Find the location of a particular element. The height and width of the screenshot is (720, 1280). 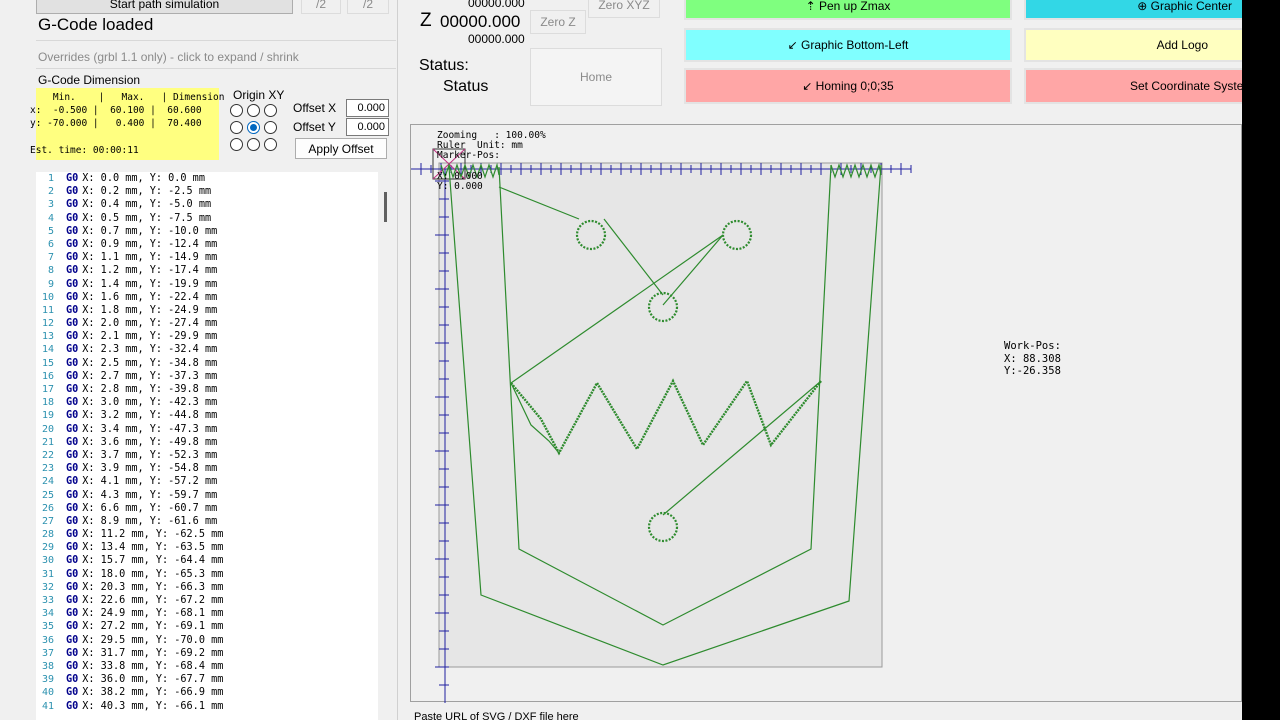

code-line: 36 G0 X: 29.5 mm, Y: -70.0 mm is located at coordinates (207, 640).